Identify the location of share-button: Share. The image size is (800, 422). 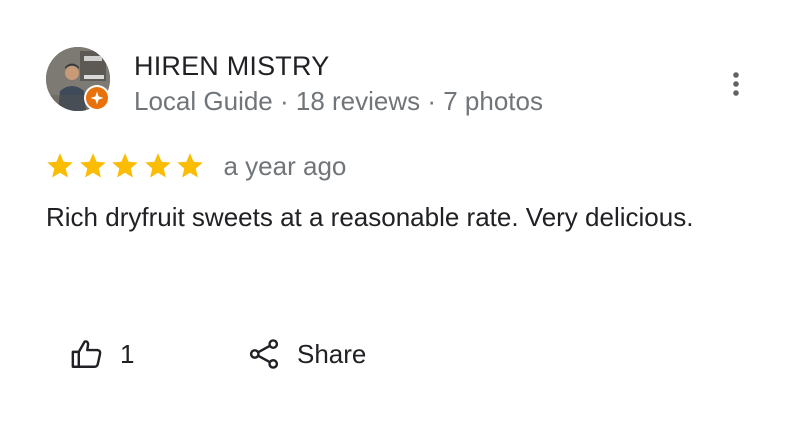
(306, 354).